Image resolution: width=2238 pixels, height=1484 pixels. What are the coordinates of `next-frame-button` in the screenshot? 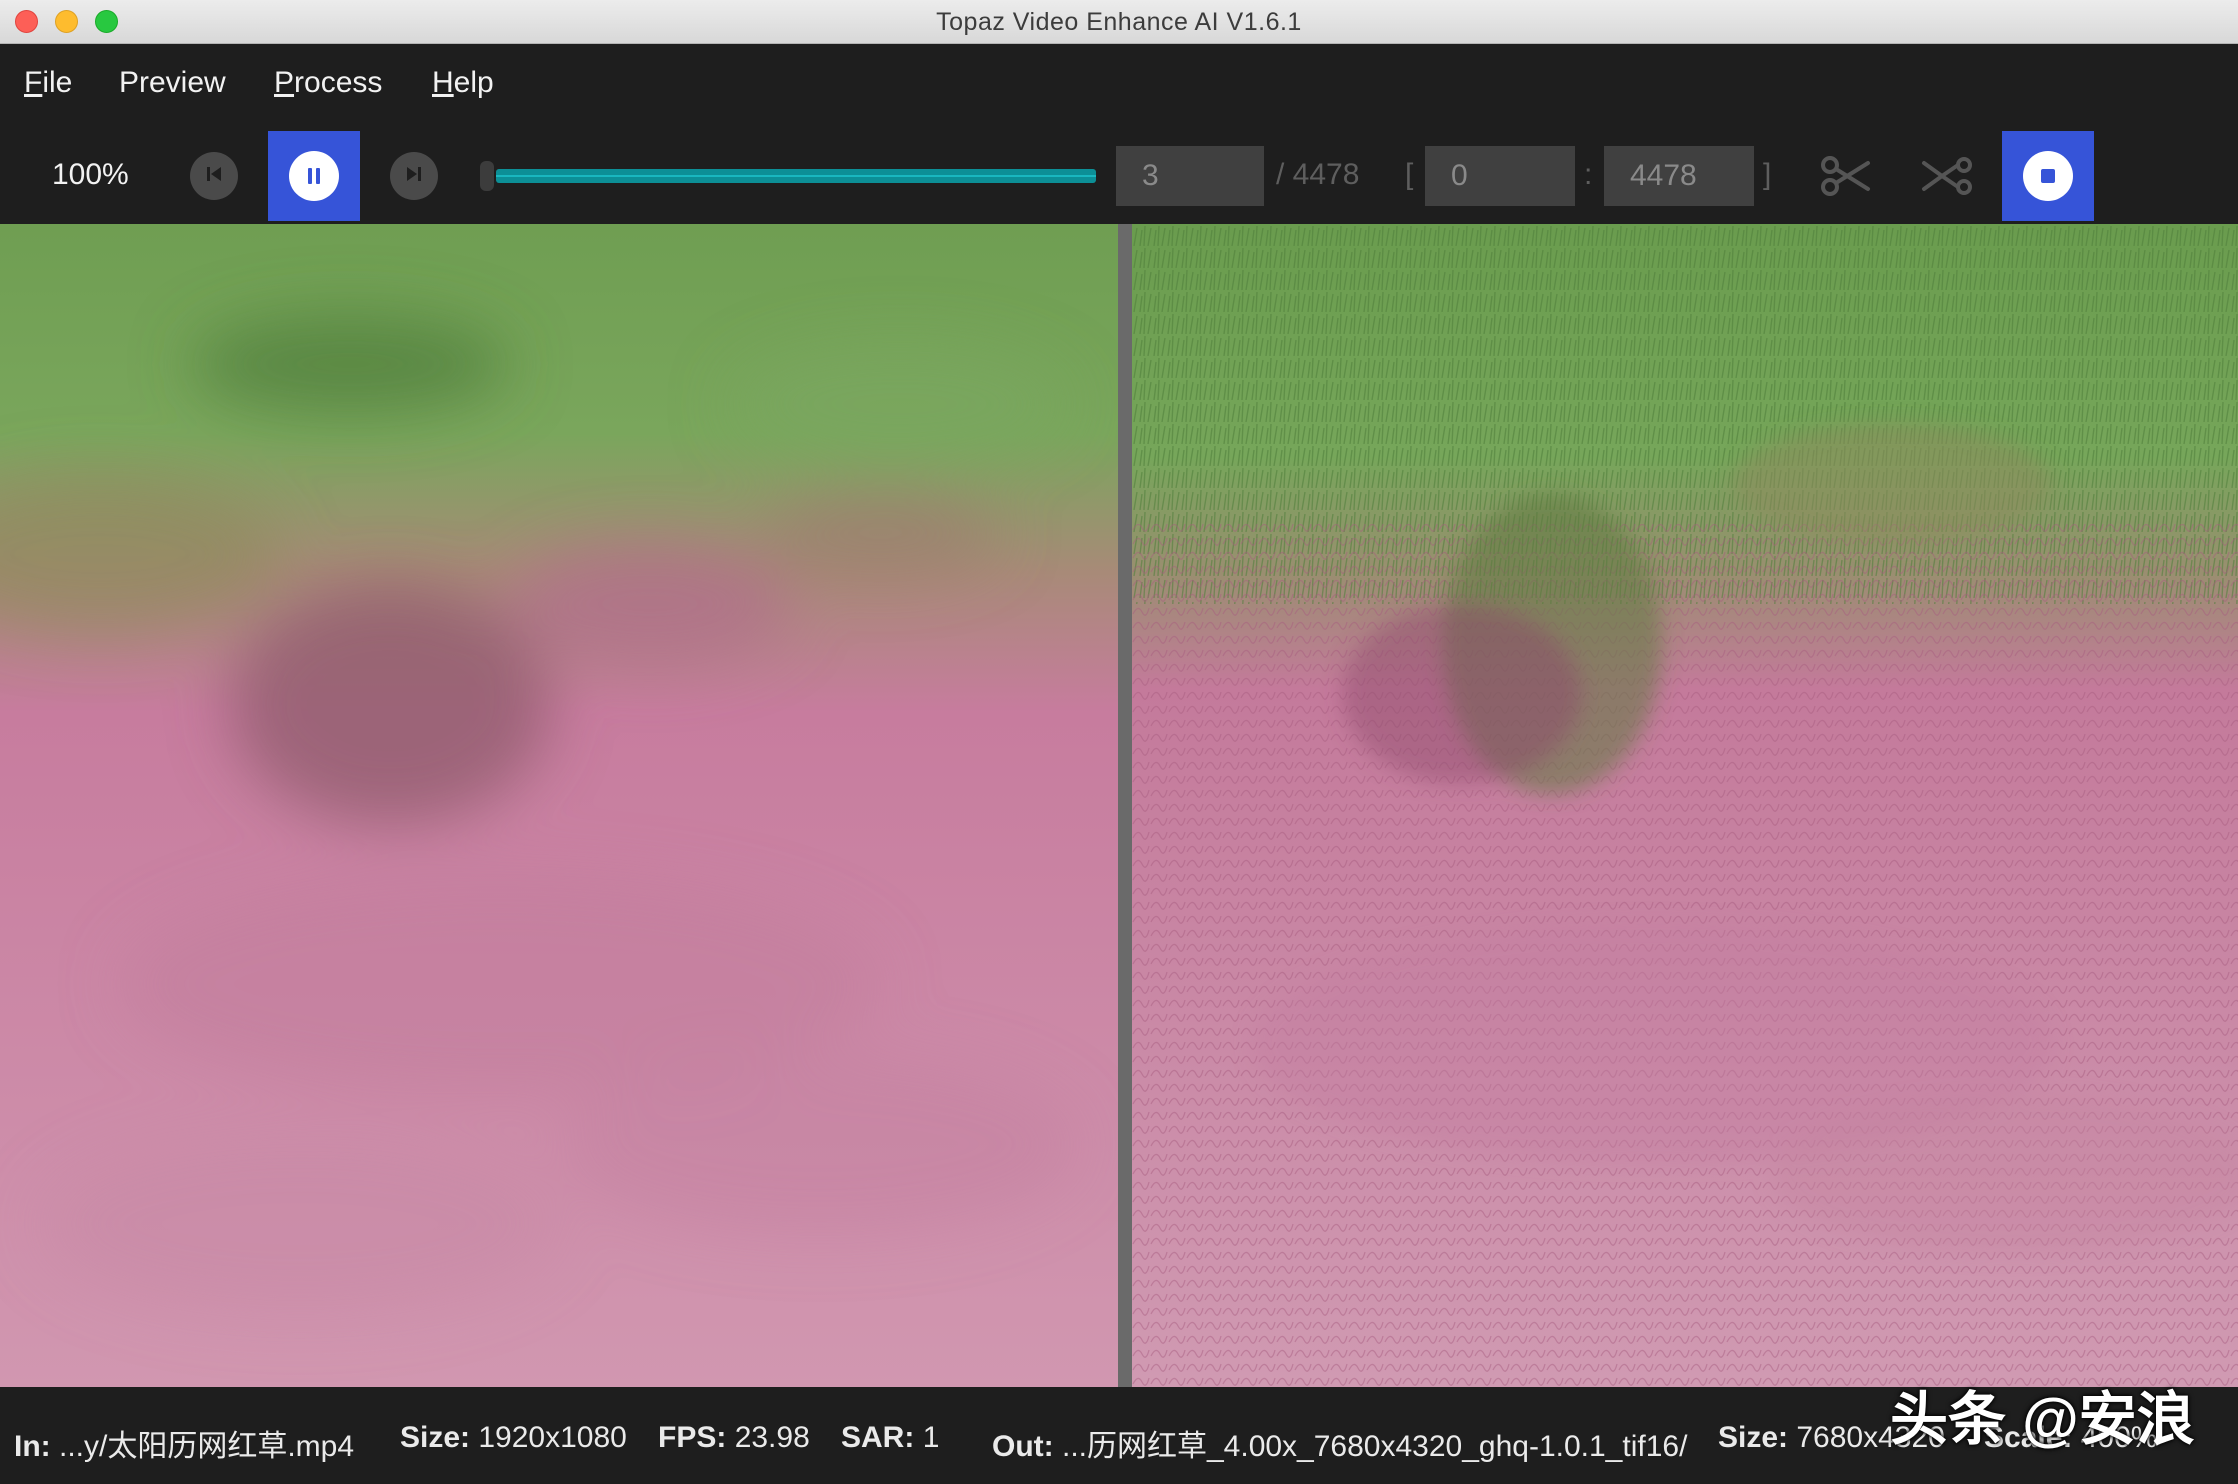 It's located at (414, 176).